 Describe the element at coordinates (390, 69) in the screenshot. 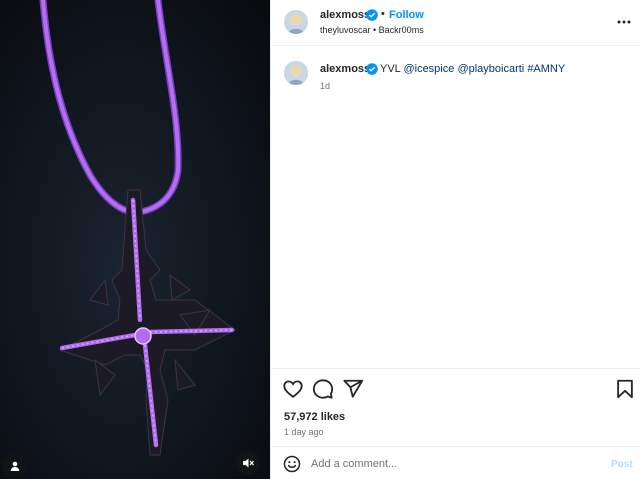

I see `caption-prefix: YVL` at that location.